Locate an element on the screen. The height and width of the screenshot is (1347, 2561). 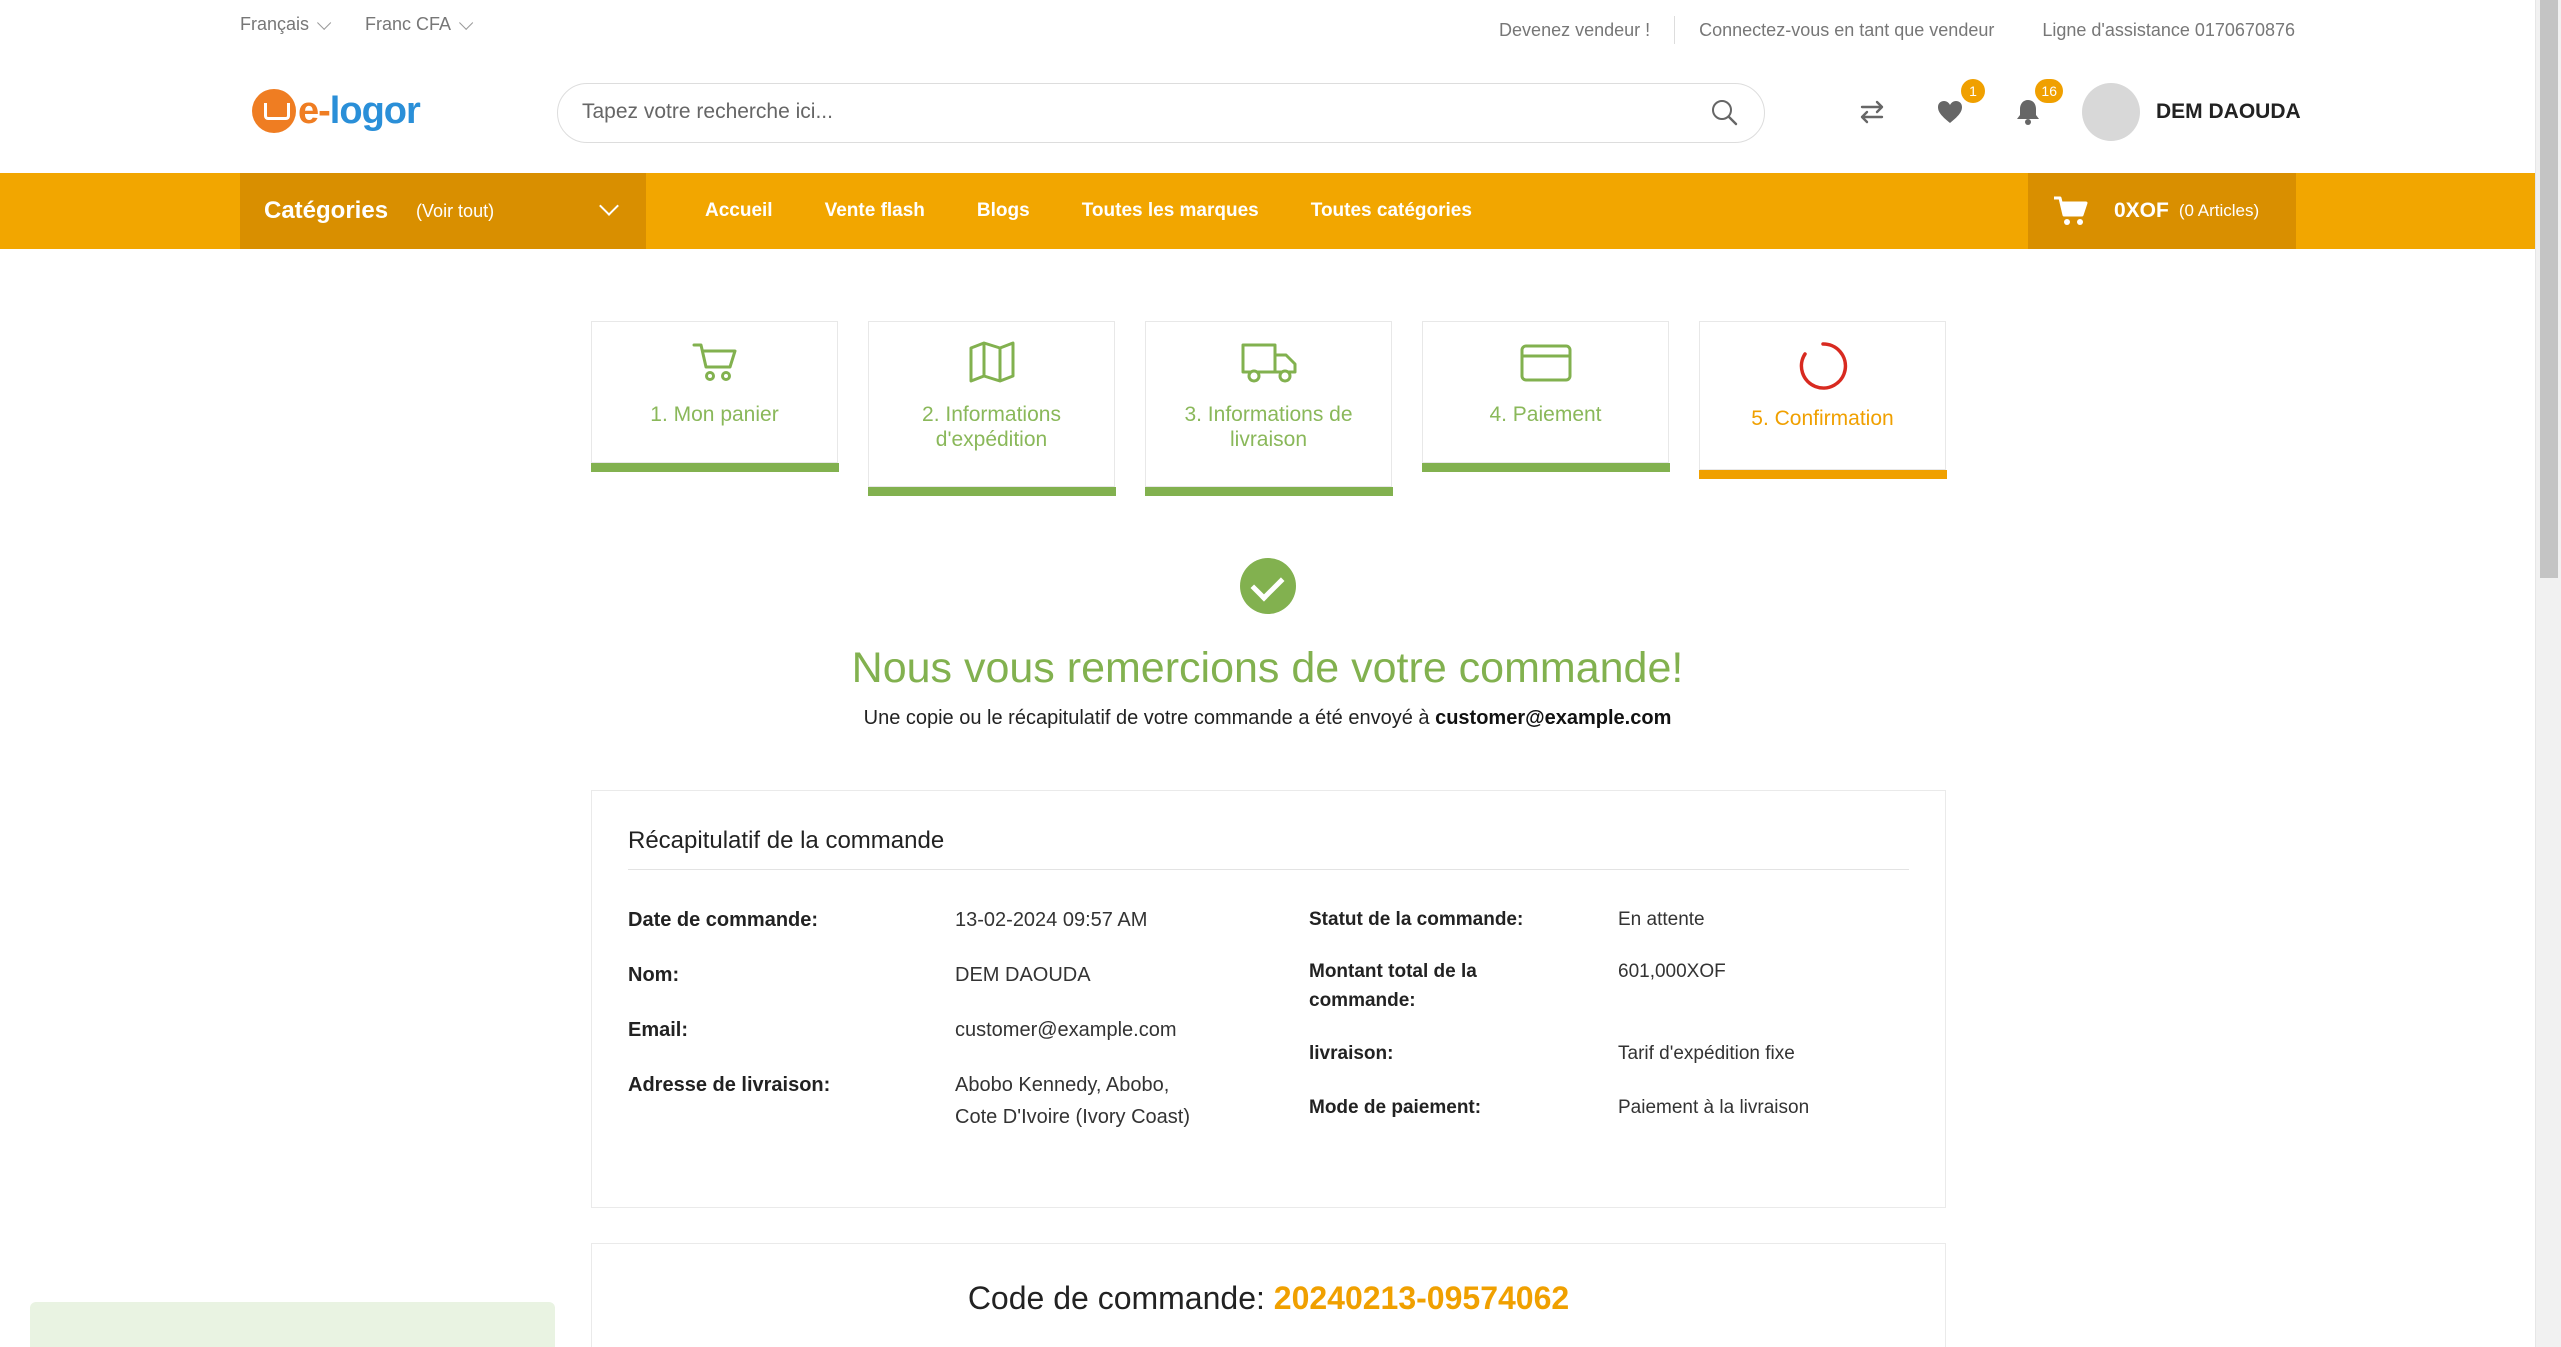
currency-label: Franc CFA is located at coordinates (408, 24).